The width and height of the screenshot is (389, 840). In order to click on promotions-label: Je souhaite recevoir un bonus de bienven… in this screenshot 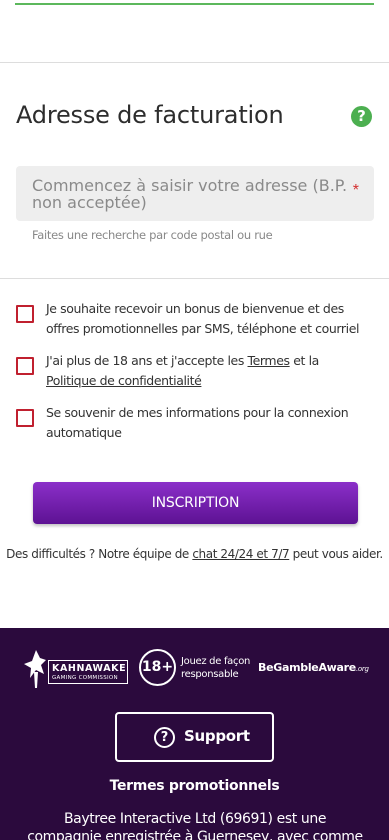, I will do `click(203, 318)`.